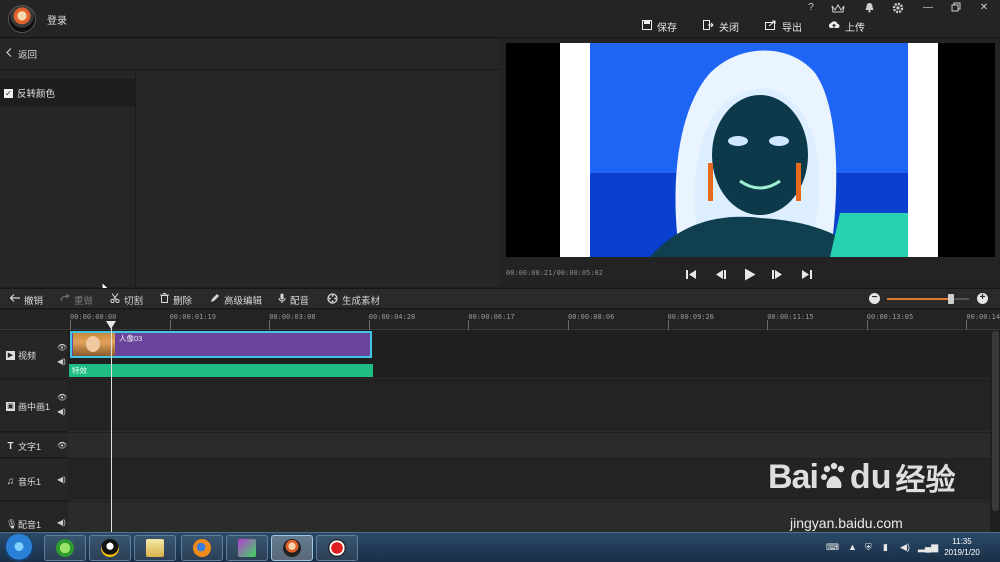 This screenshot has height=562, width=1000. What do you see at coordinates (905, 547) in the screenshot?
I see `volume-icon: ◀)` at bounding box center [905, 547].